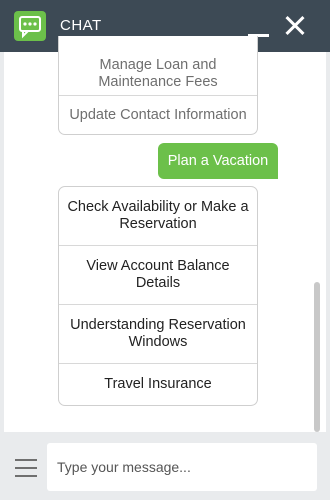 This screenshot has width=330, height=500. Describe the element at coordinates (295, 26) in the screenshot. I see `close-icon` at that location.